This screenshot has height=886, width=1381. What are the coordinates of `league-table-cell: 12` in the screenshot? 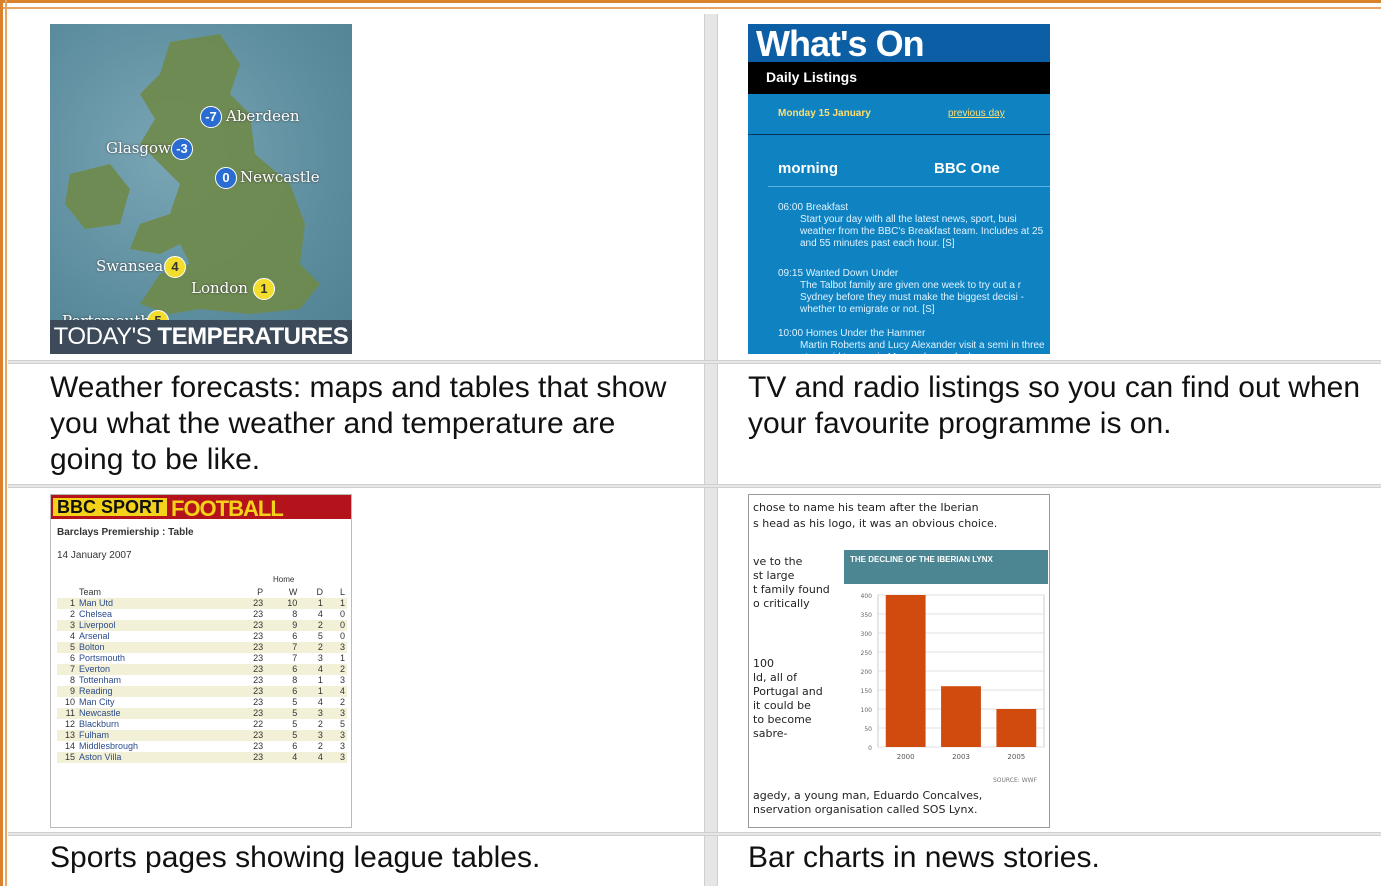 It's located at (69, 724).